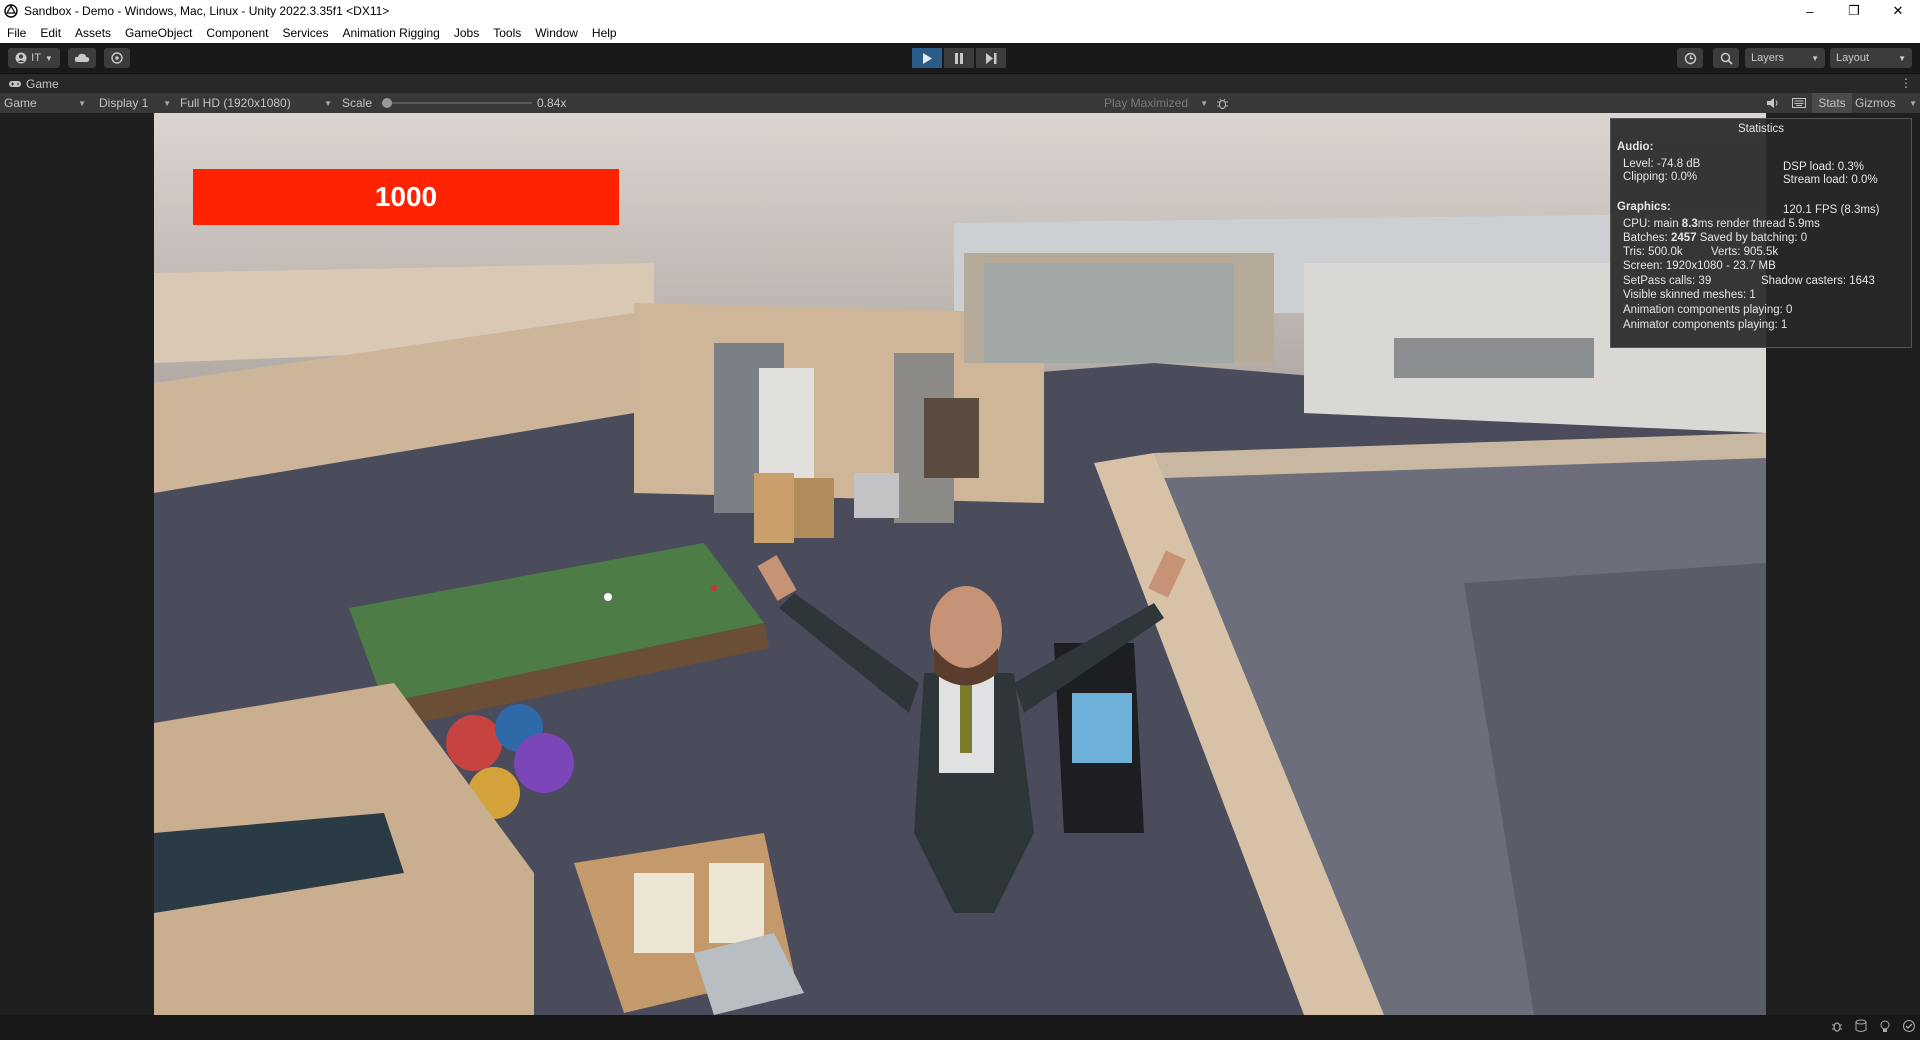 Image resolution: width=1920 pixels, height=1040 pixels. What do you see at coordinates (11, 11) in the screenshot?
I see `unity-logo-icon` at bounding box center [11, 11].